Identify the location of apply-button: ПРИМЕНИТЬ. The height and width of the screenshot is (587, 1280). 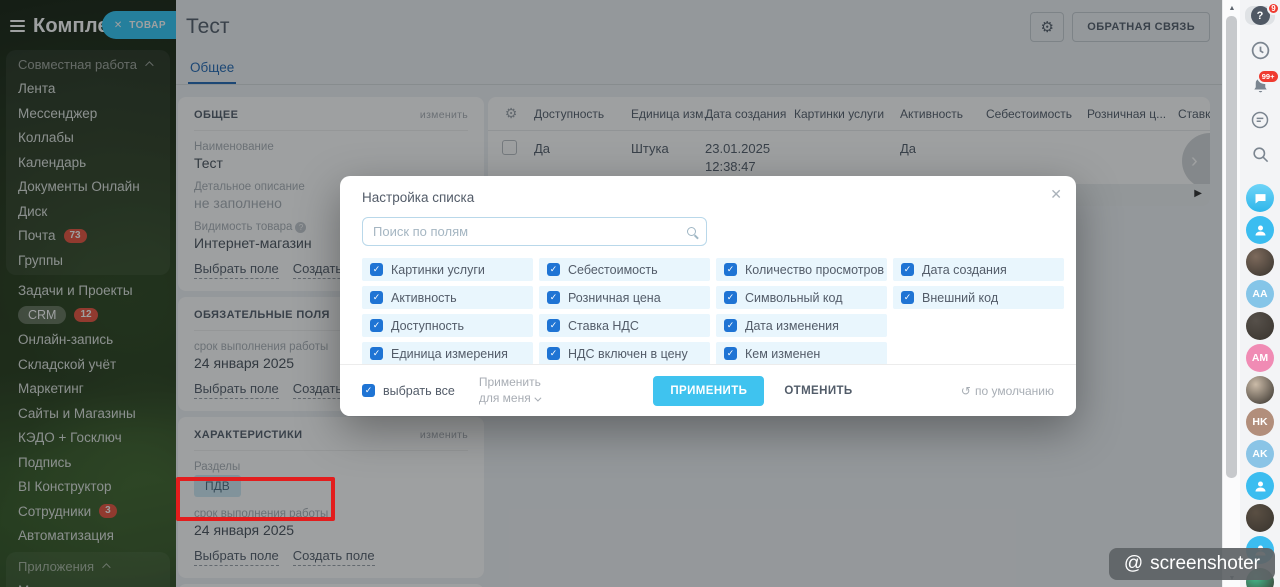
(709, 390).